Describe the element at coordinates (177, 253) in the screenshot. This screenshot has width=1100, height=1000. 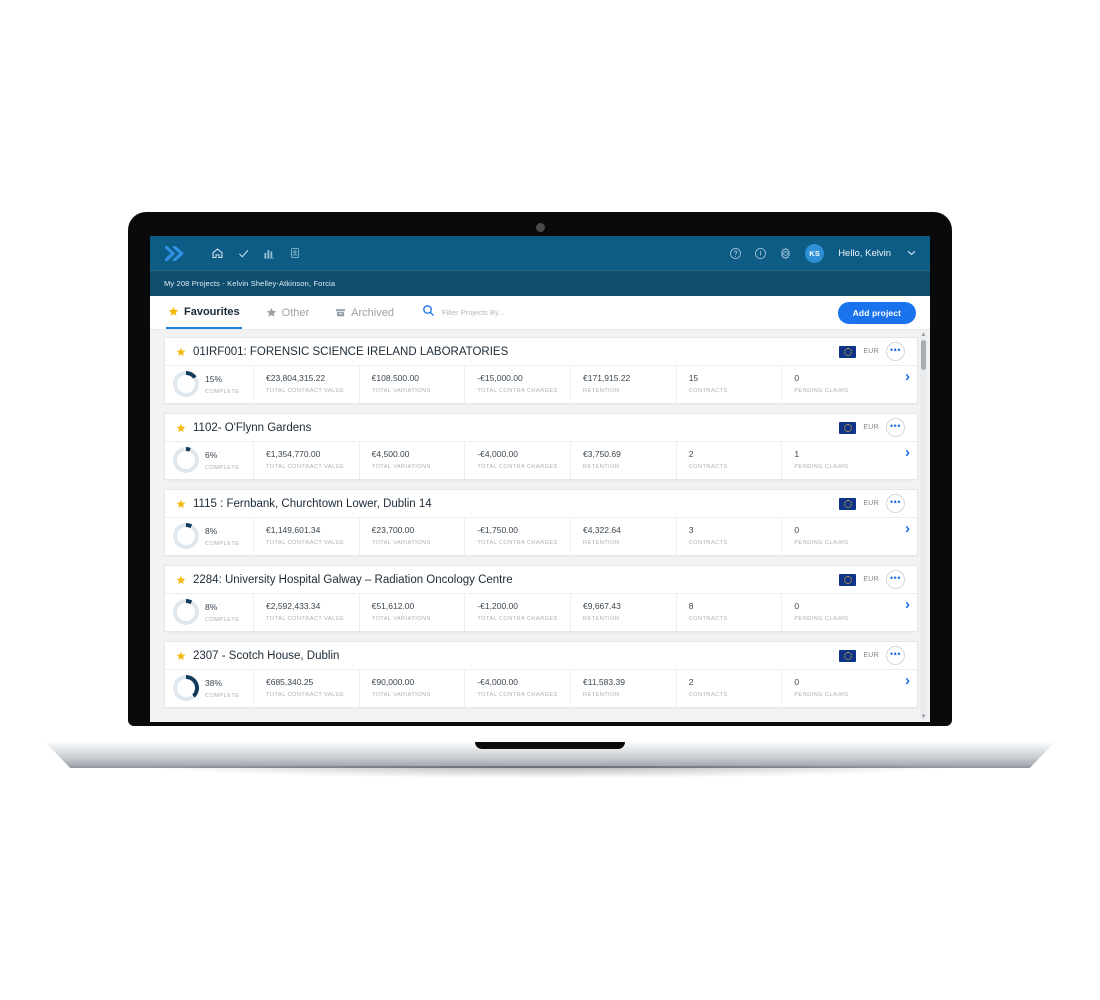
I see `double-chevron-logo-icon` at that location.